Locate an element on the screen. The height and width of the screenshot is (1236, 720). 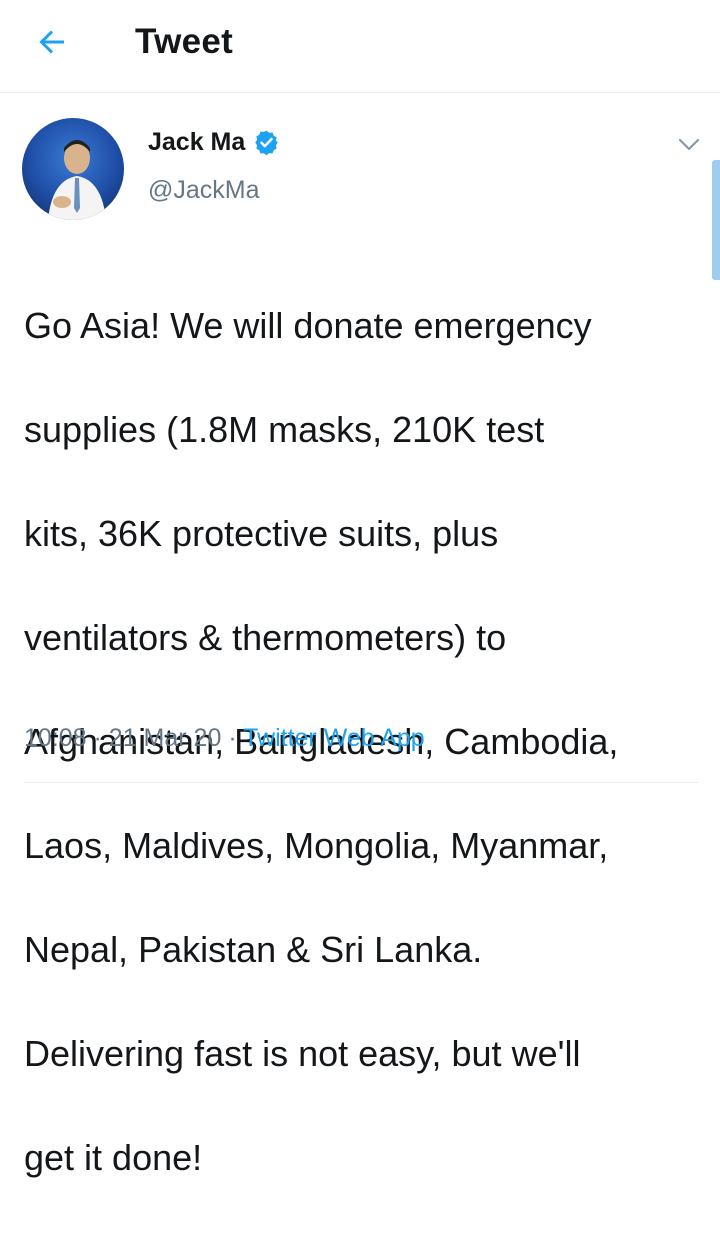
tweet-meta: 10:08 · 21 Mar 20 · Twitter Web App is located at coordinates (224, 738).